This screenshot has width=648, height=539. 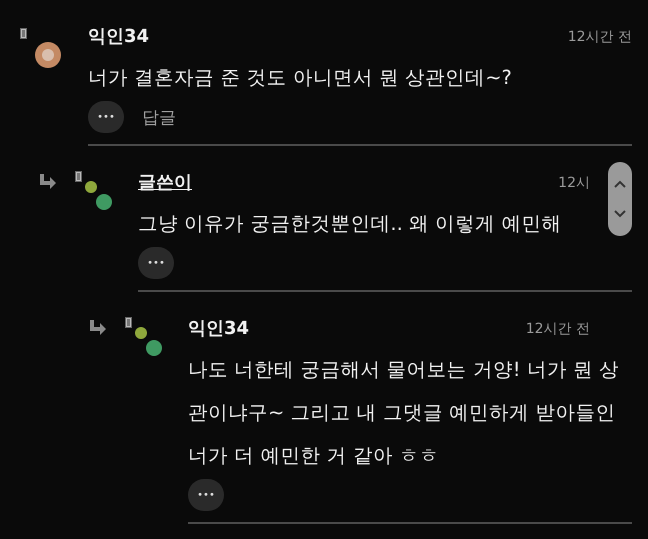 I want to click on comment-text: 너가 결혼자금 준 것도 아니면서 뭔 상관인데~?, so click(x=300, y=78).